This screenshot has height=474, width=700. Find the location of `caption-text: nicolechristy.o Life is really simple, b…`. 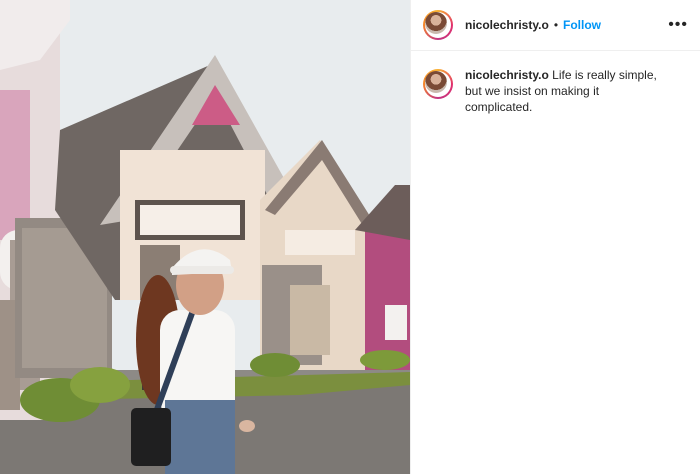

caption-text: nicolechristy.o Life is really simple, b… is located at coordinates (565, 91).